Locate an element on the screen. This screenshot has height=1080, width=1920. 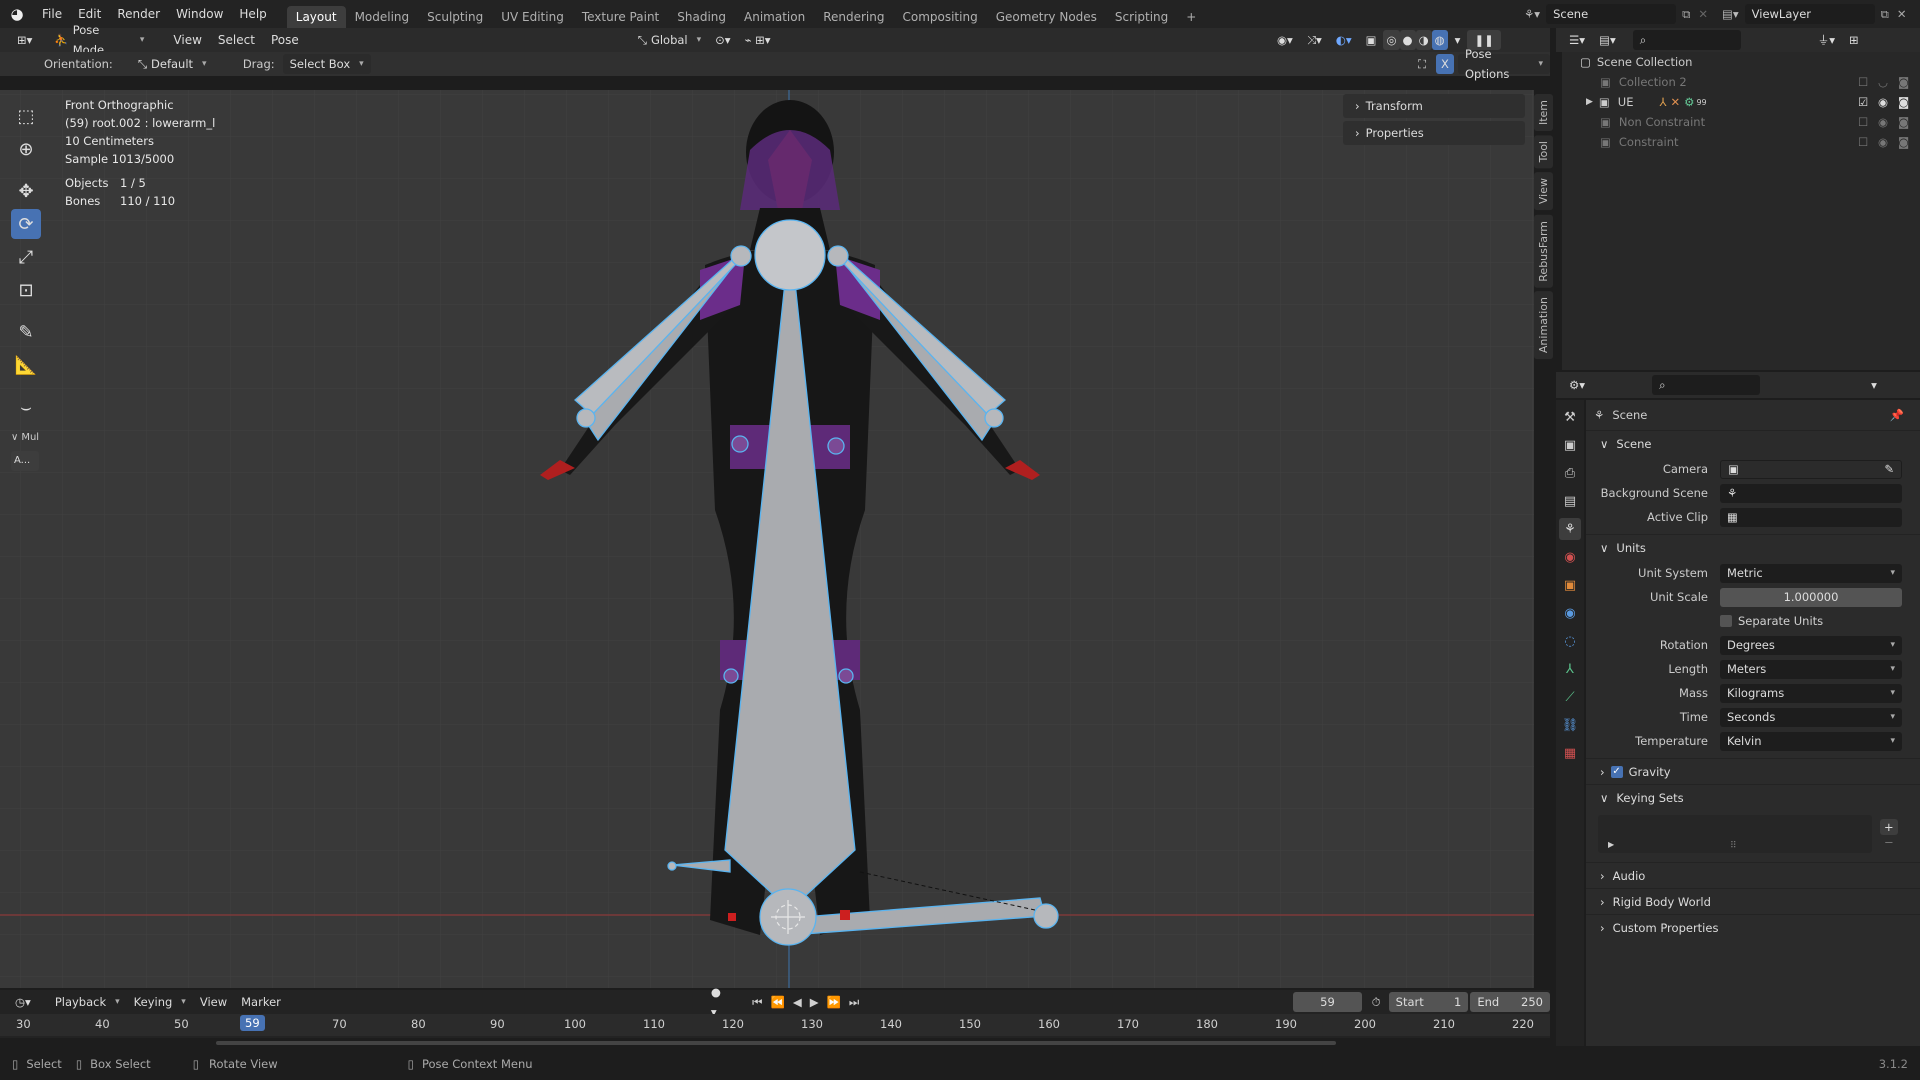
tab-rebusfarm: RebusFarm is located at coordinates (1543, 251).